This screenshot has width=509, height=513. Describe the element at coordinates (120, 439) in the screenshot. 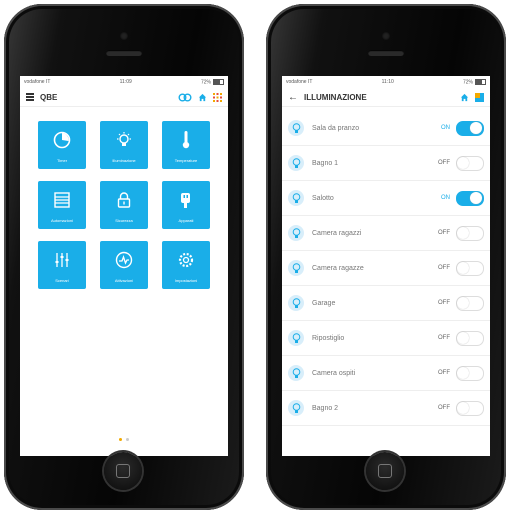

I see `page-dot-active` at that location.